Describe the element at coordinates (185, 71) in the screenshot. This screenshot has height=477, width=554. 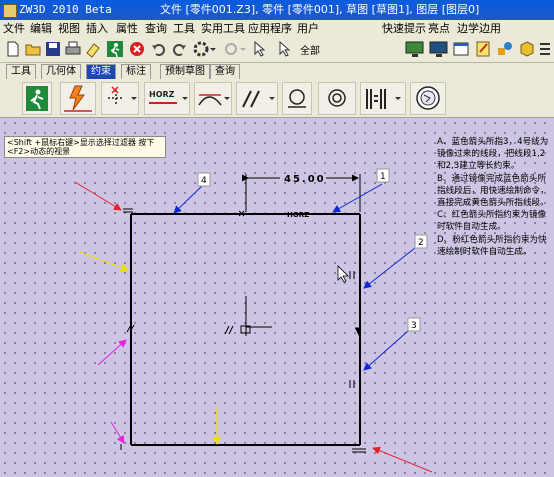
I see `tab-prefab-sketch: 预制草图` at that location.